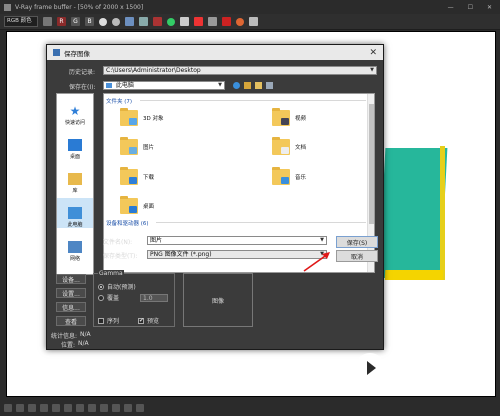  What do you see at coordinates (240, 21) in the screenshot?
I see `render-icon` at bounding box center [240, 21].